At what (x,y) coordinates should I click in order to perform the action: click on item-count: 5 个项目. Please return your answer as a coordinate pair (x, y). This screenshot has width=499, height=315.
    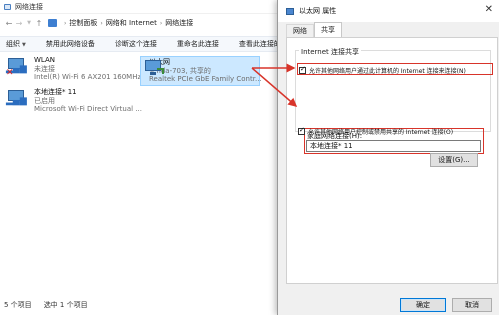
    Looking at the image, I should click on (18, 305).